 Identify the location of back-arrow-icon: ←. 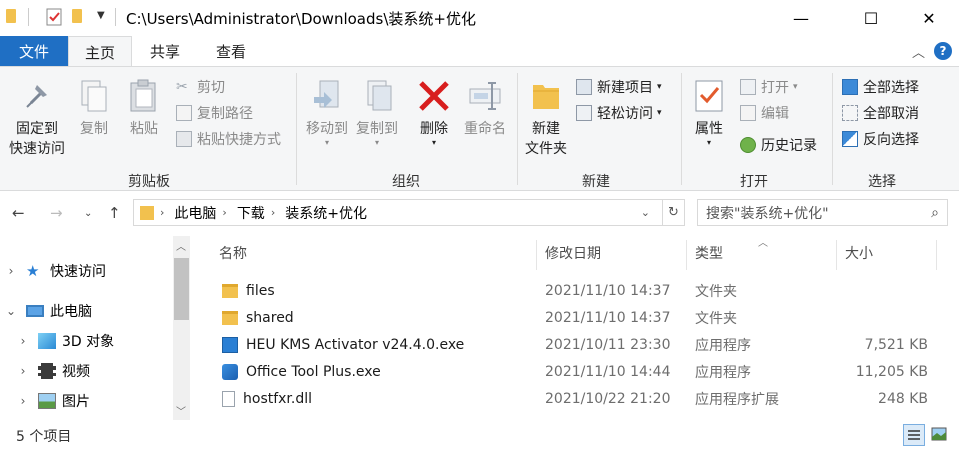
(18, 213).